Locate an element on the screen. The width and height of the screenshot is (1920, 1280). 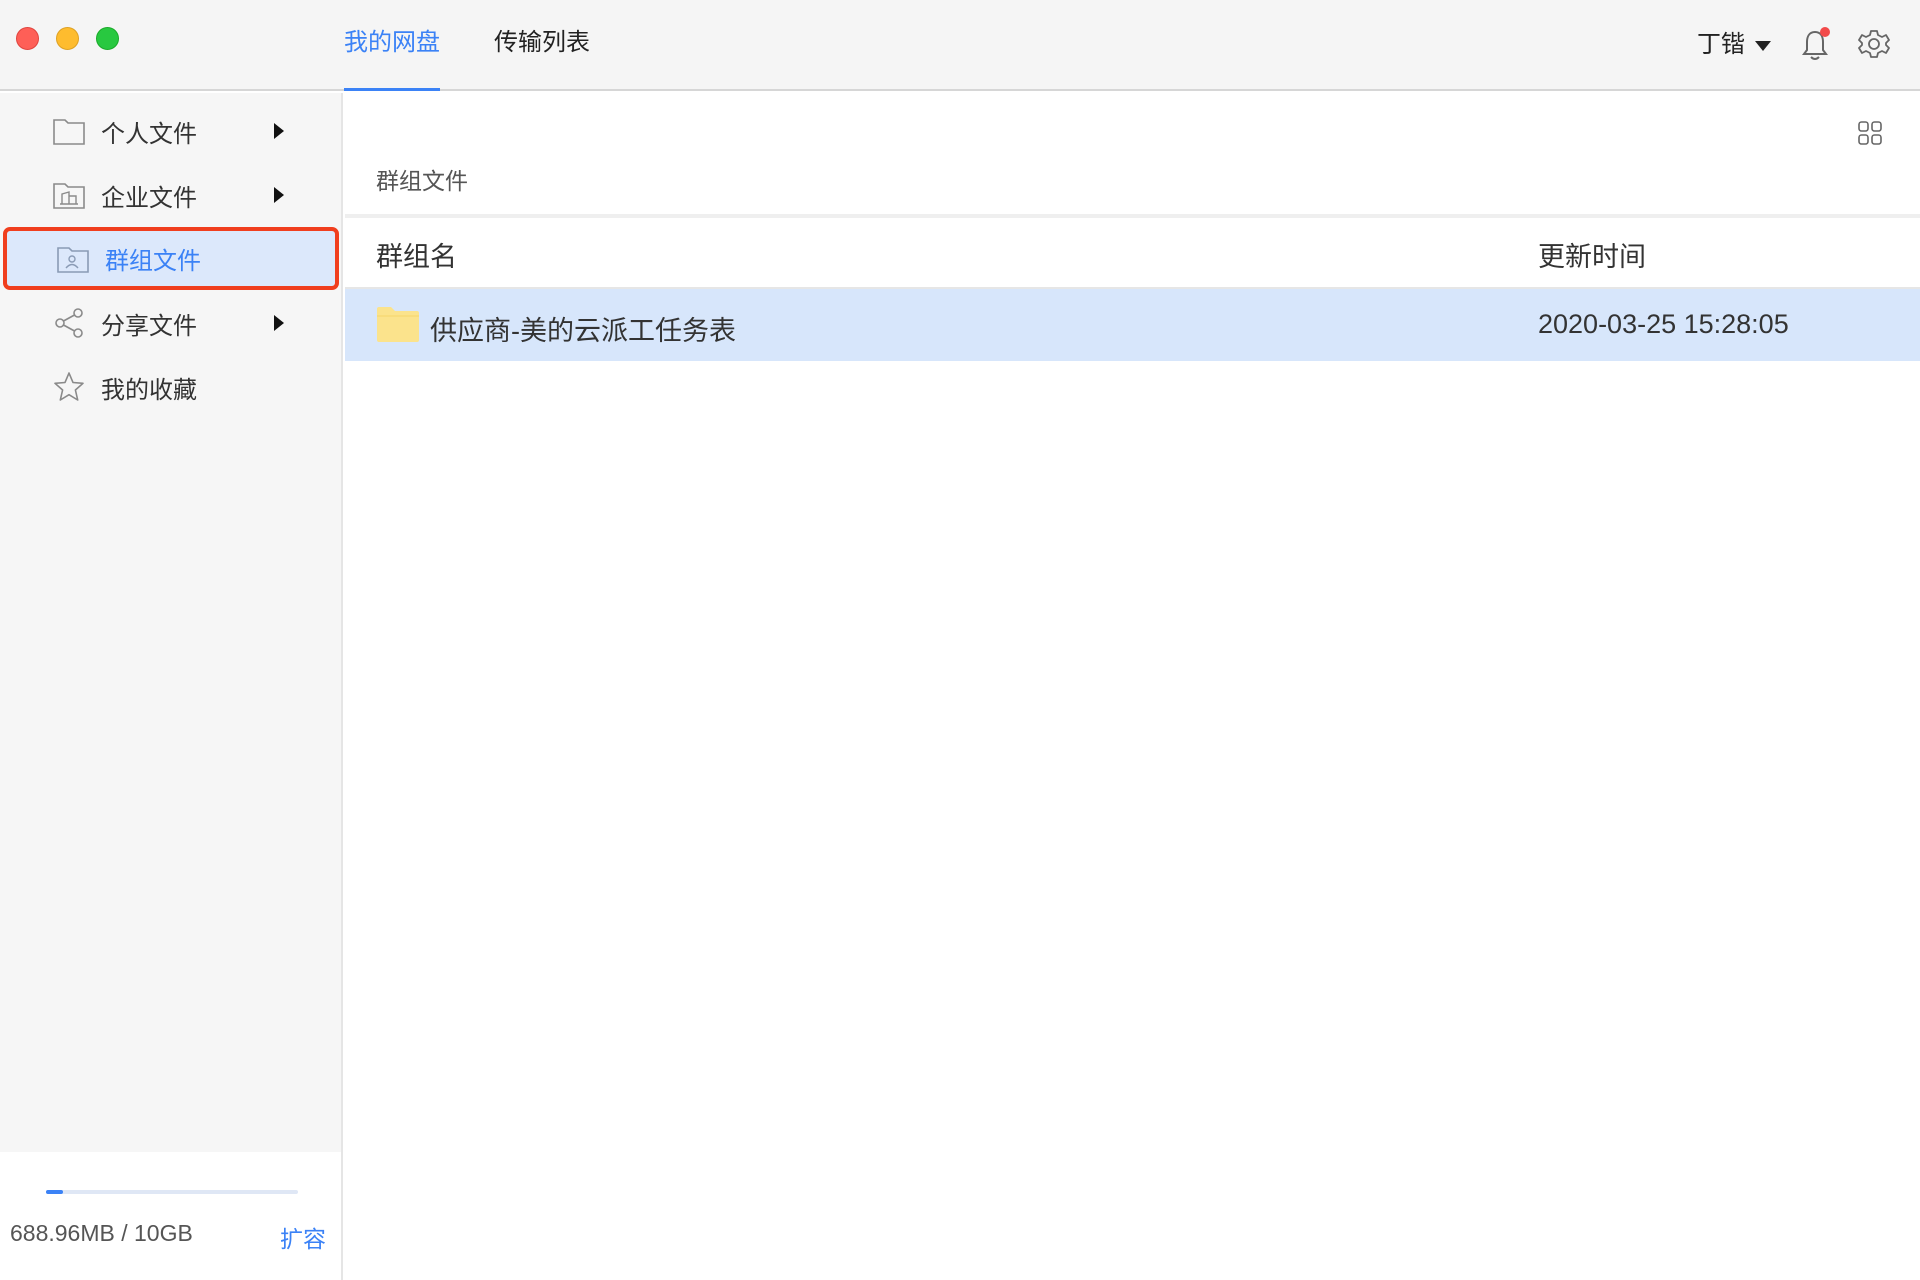
sidebar-item-enterprise-files: 企业文件 is located at coordinates (171, 195).